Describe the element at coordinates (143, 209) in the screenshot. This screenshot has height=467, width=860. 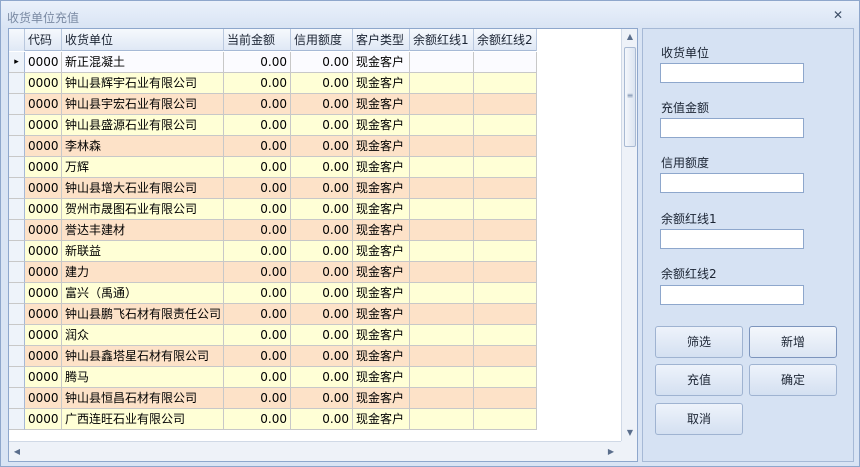
I see `cell-receiver: 贺州市晟图石业有限公司` at that location.